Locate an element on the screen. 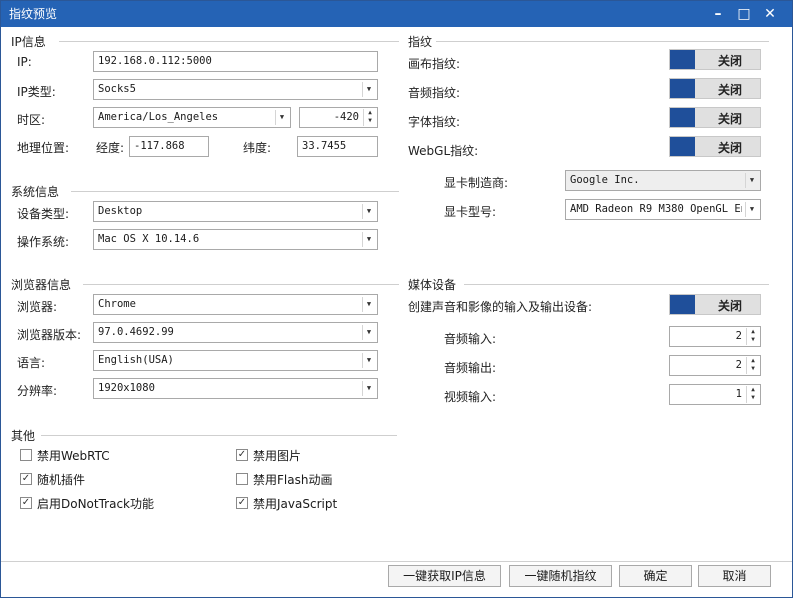  random-fingerprint-button: 一键随机指纹 is located at coordinates (560, 576).